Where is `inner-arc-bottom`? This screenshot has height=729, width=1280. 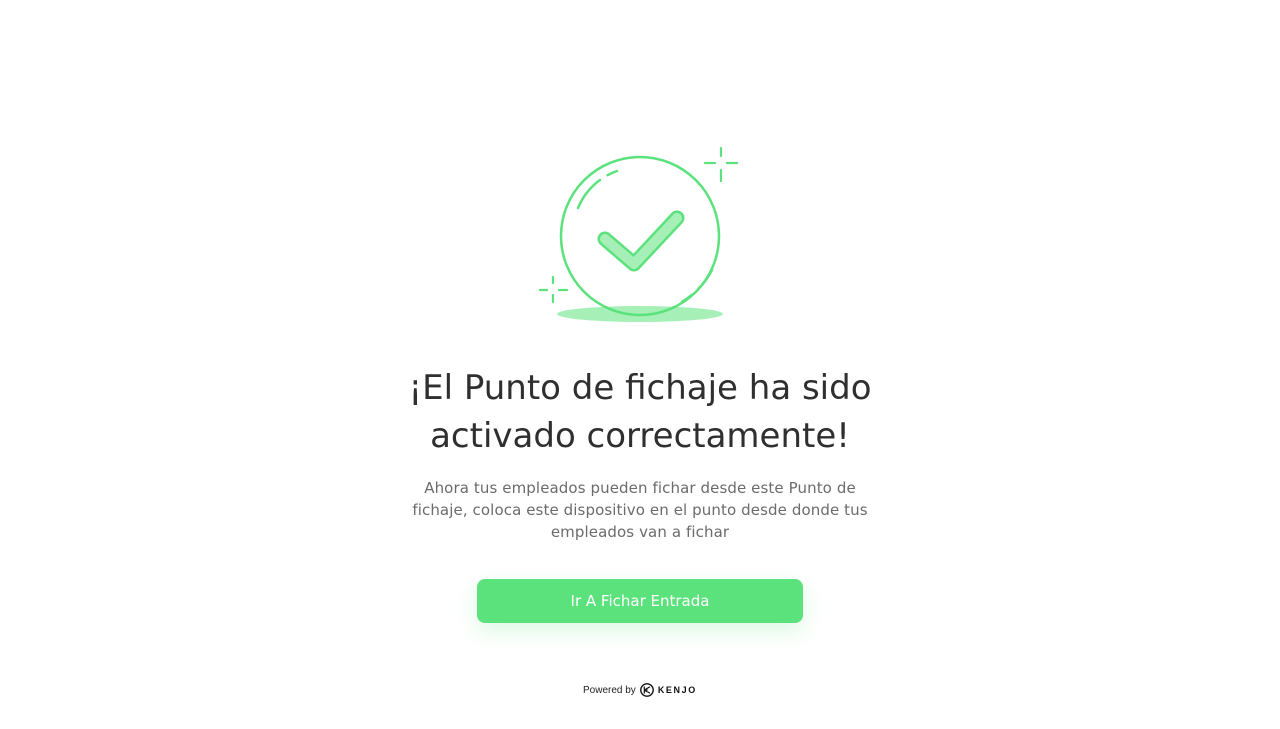
inner-arc-bottom is located at coordinates (696, 286).